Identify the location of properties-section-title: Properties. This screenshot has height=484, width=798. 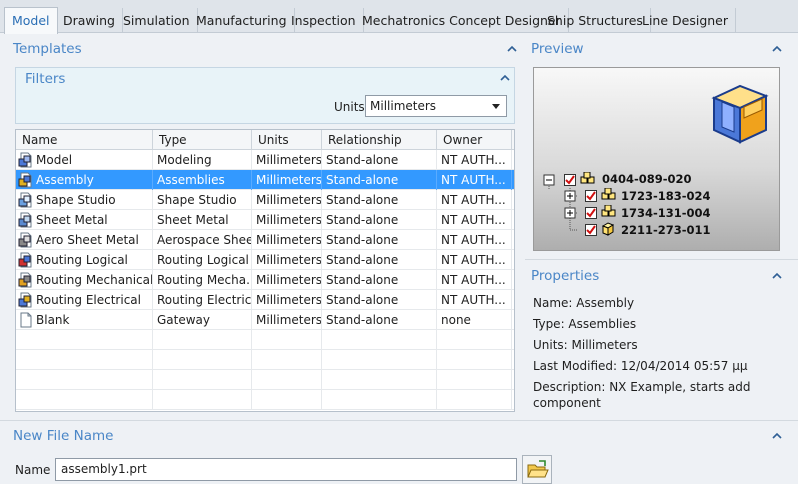
(565, 276).